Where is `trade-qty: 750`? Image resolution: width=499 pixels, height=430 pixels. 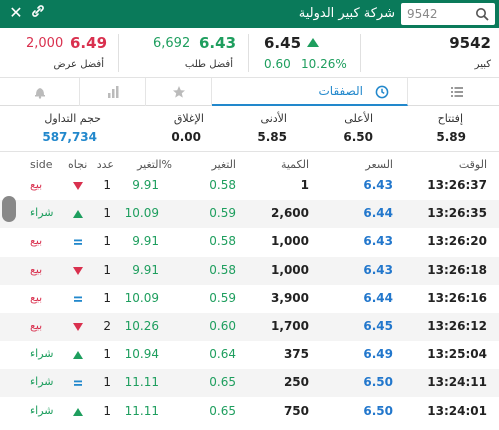 trade-qty: 750 is located at coordinates (296, 410).